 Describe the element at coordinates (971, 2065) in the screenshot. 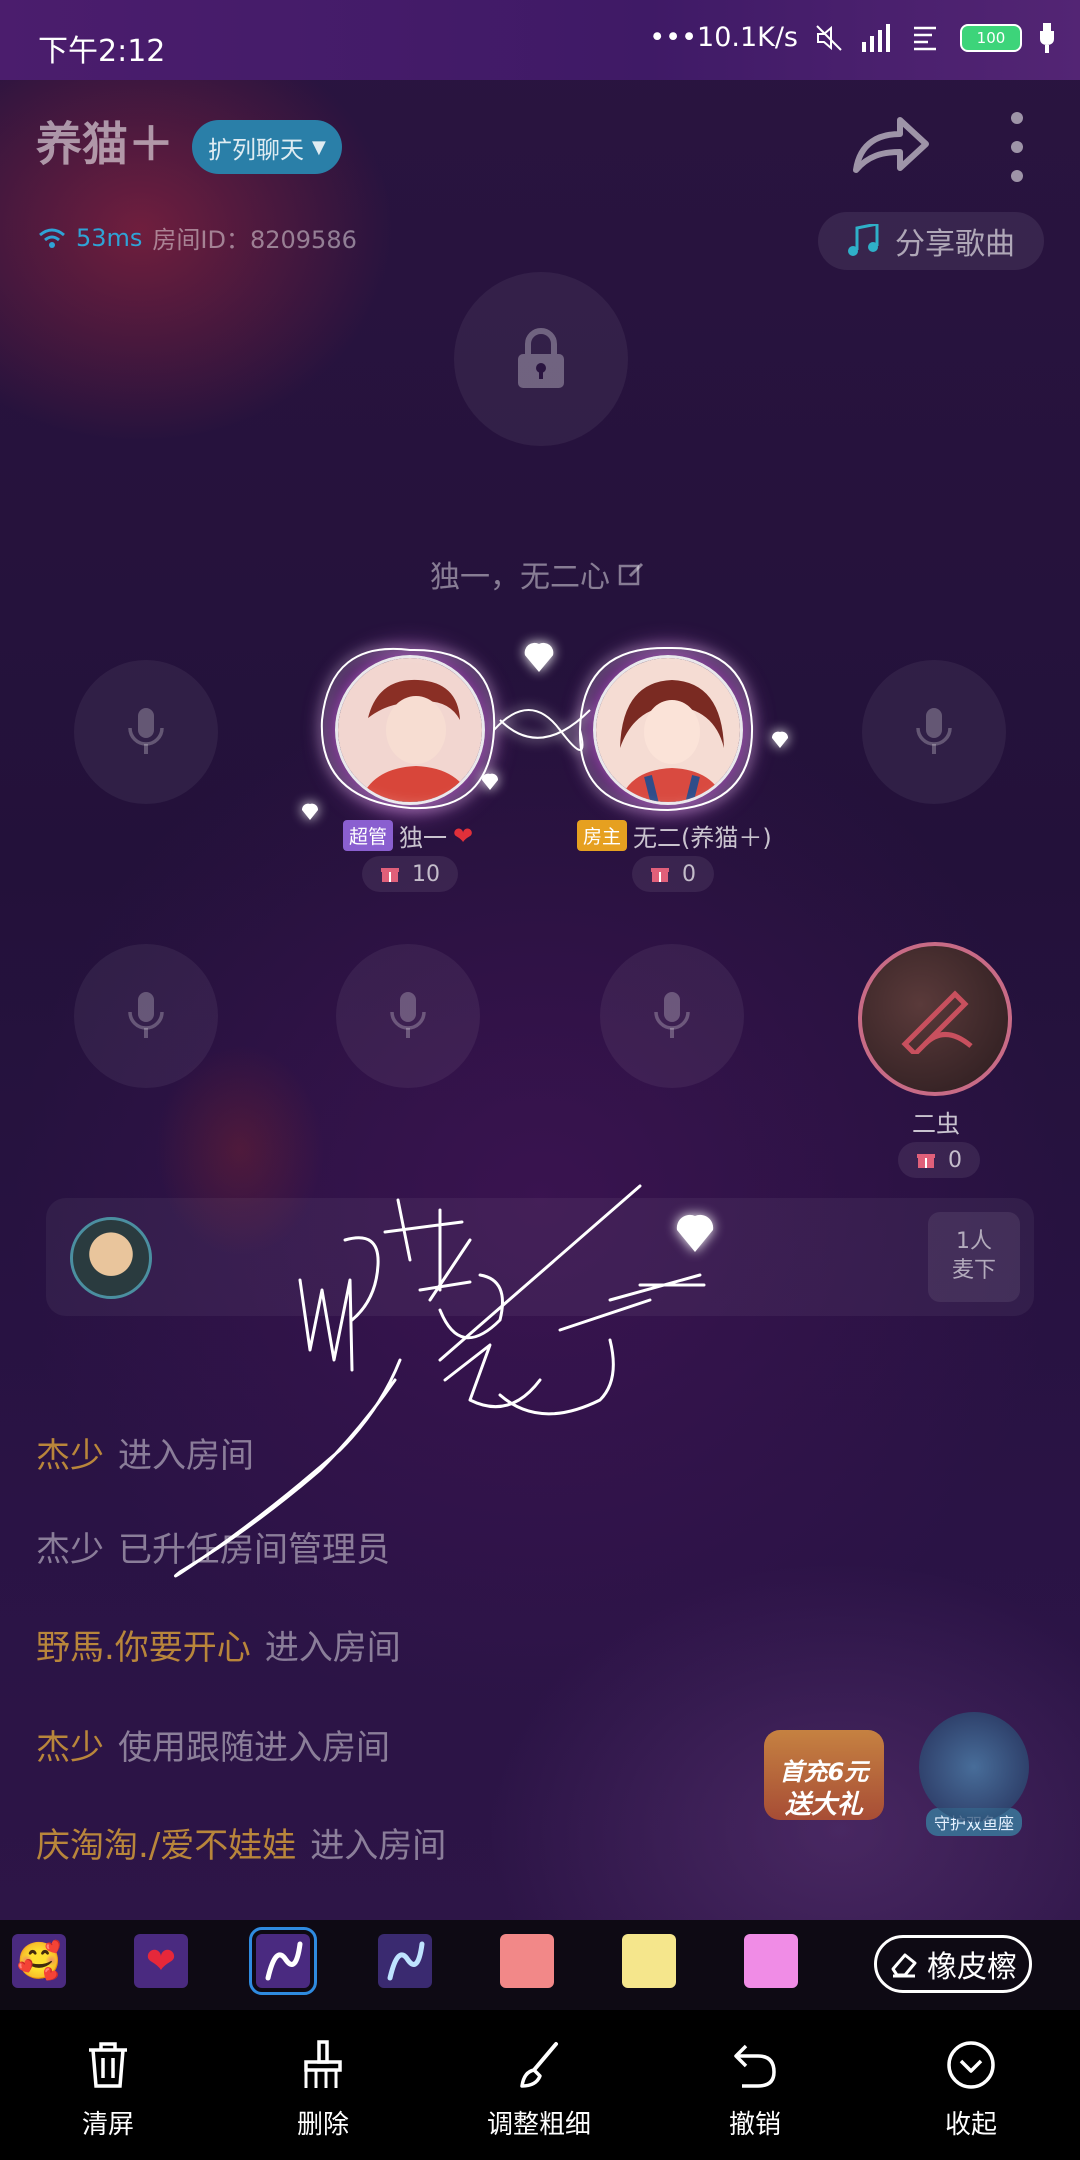

I see `chevron-down-circle-icon` at that location.